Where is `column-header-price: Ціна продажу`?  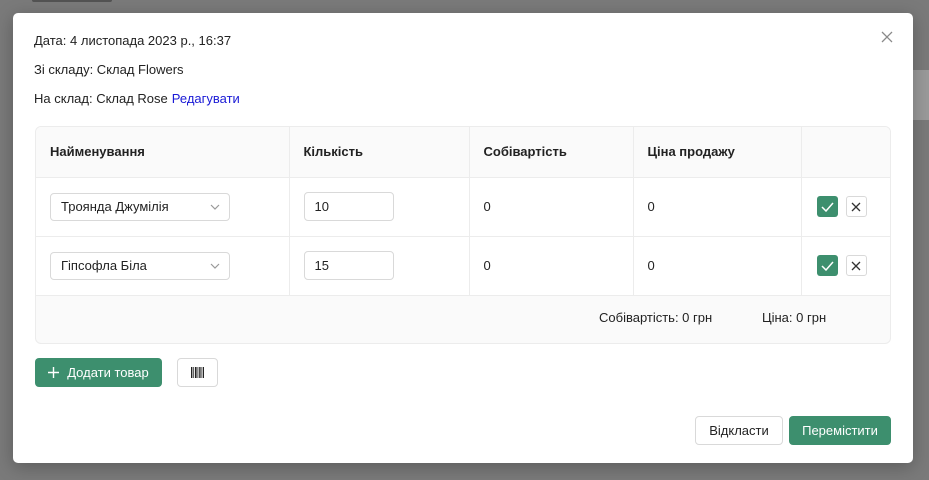
column-header-price: Ціна продажу is located at coordinates (717, 152).